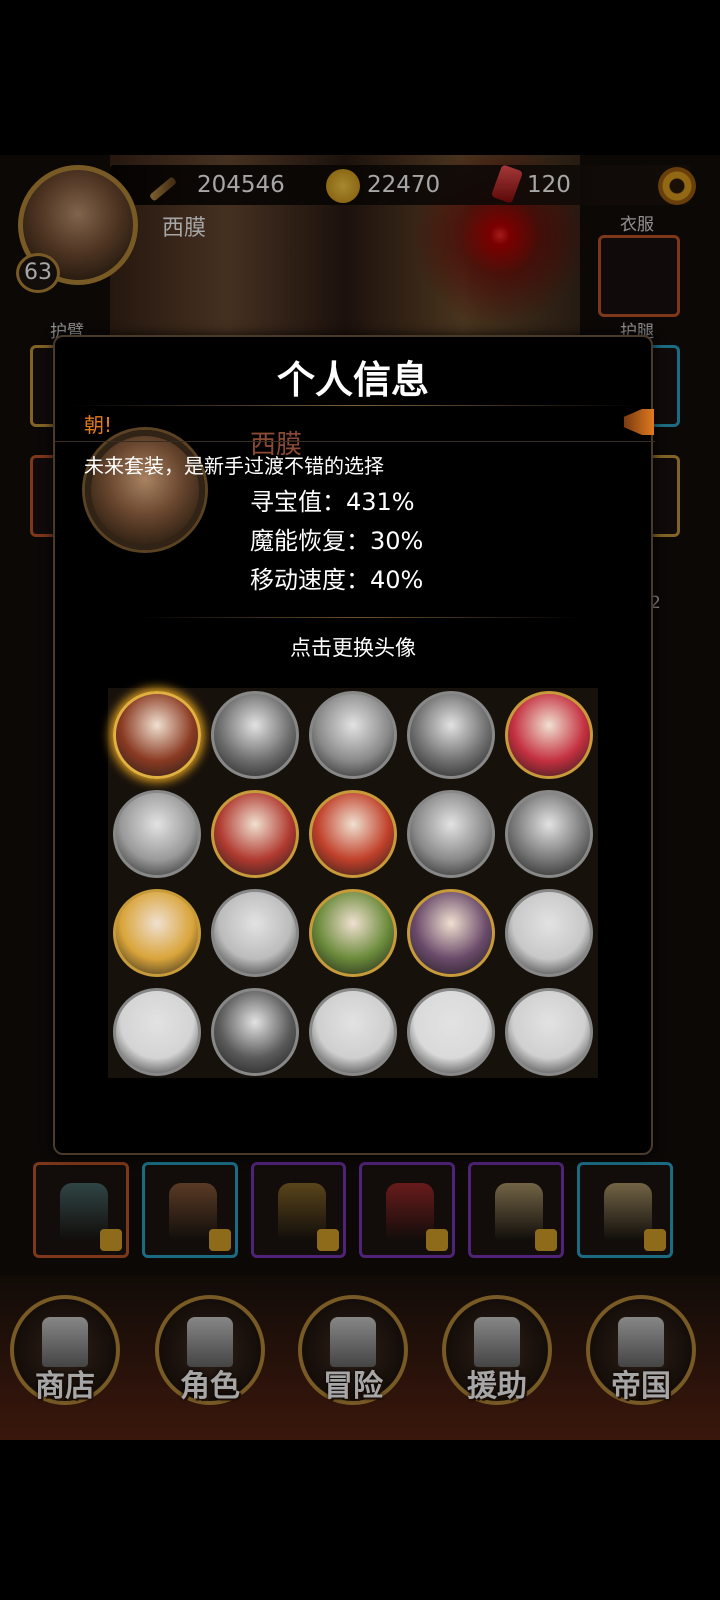 The height and width of the screenshot is (1600, 720). I want to click on blonde-girl-portrait-icon, so click(157, 933).